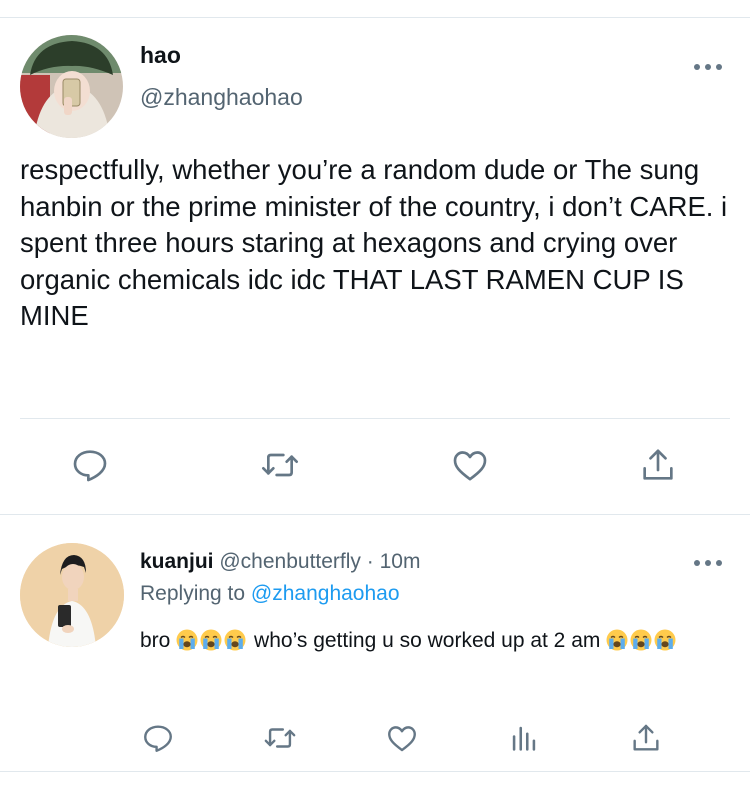 This screenshot has height=798, width=750. What do you see at coordinates (71, 86) in the screenshot?
I see `avatar` at bounding box center [71, 86].